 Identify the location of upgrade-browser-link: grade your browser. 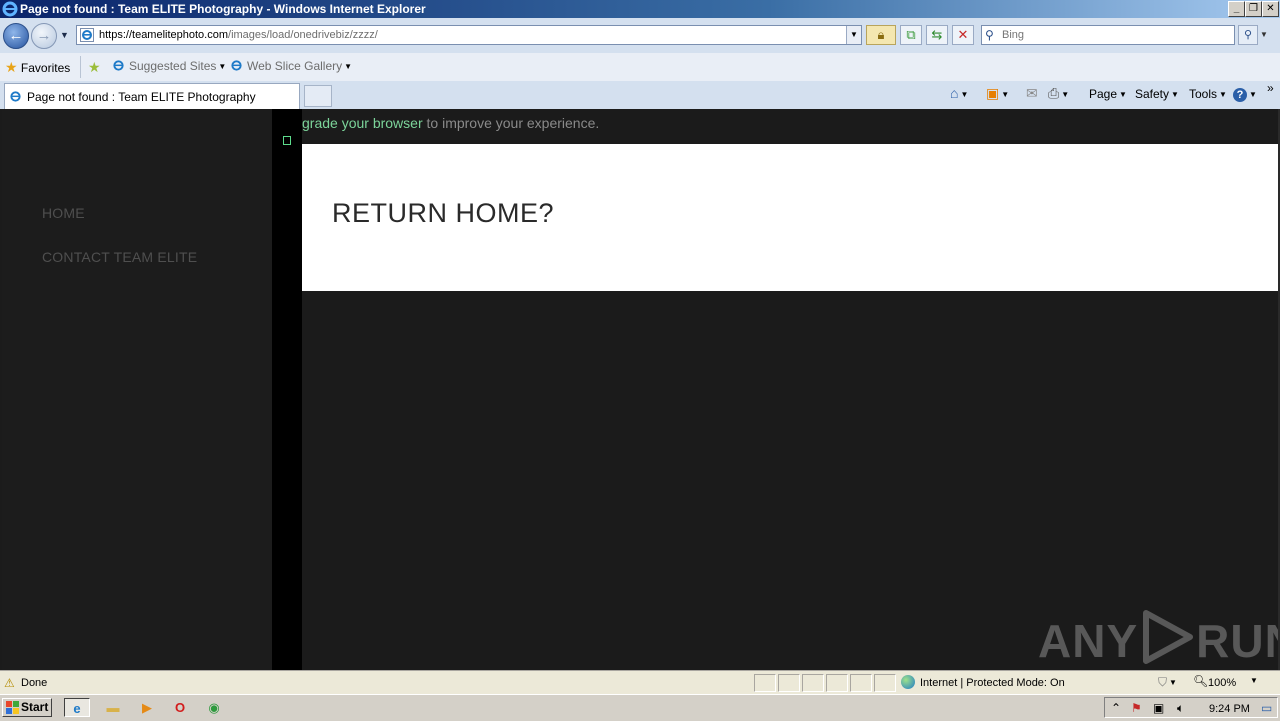
(362, 123).